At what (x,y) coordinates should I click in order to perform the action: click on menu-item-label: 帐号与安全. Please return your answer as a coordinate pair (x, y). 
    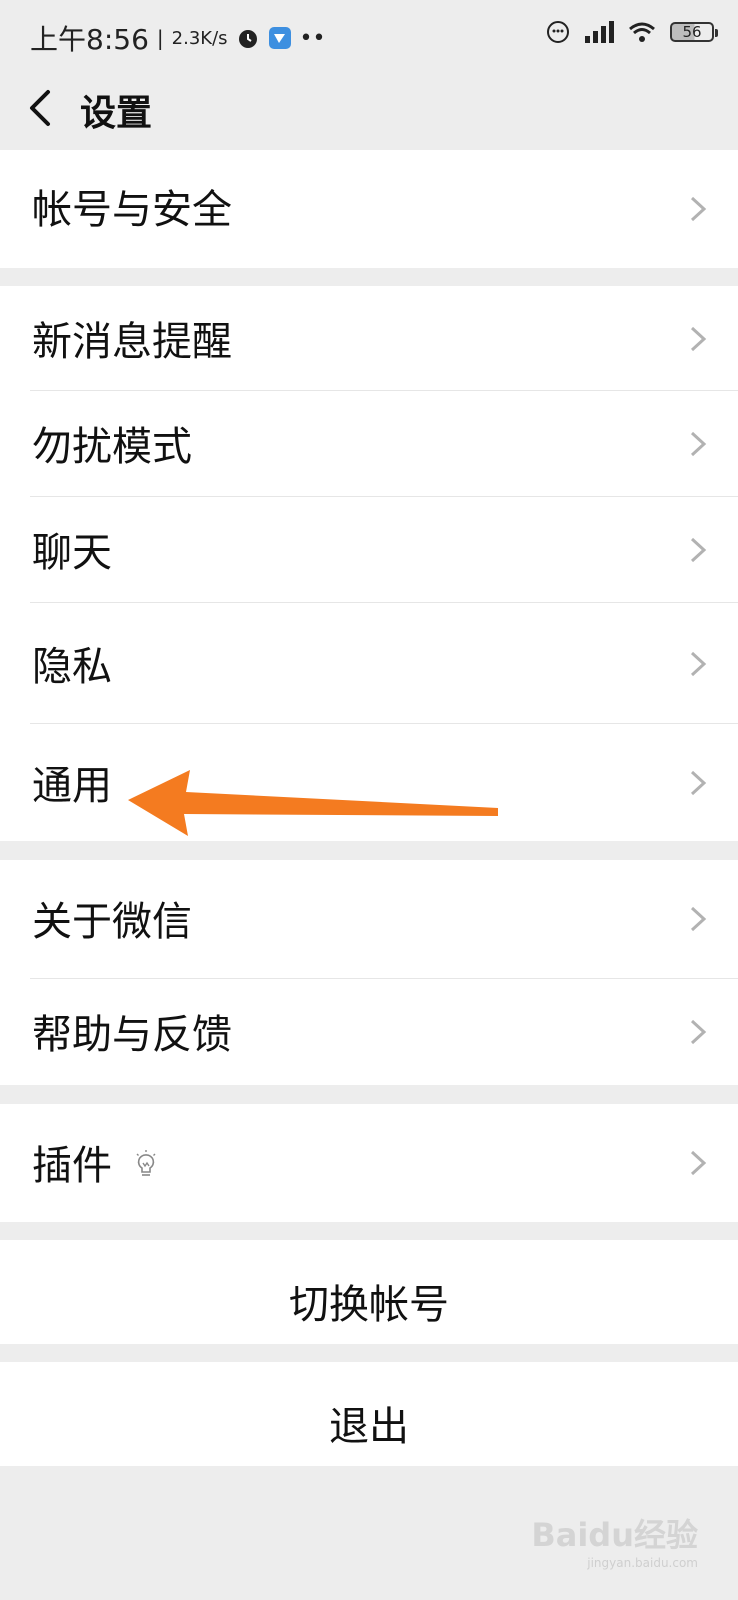
    Looking at the image, I should click on (132, 210).